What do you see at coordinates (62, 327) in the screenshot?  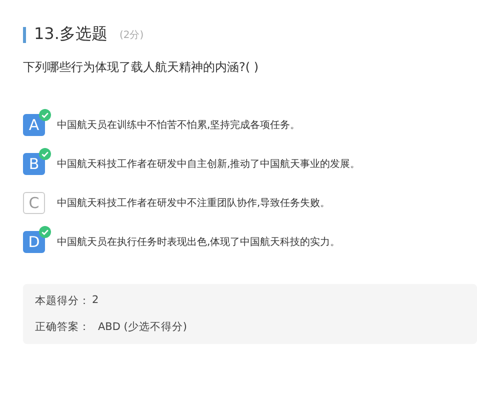 I see `answer-label: 正确答案：` at bounding box center [62, 327].